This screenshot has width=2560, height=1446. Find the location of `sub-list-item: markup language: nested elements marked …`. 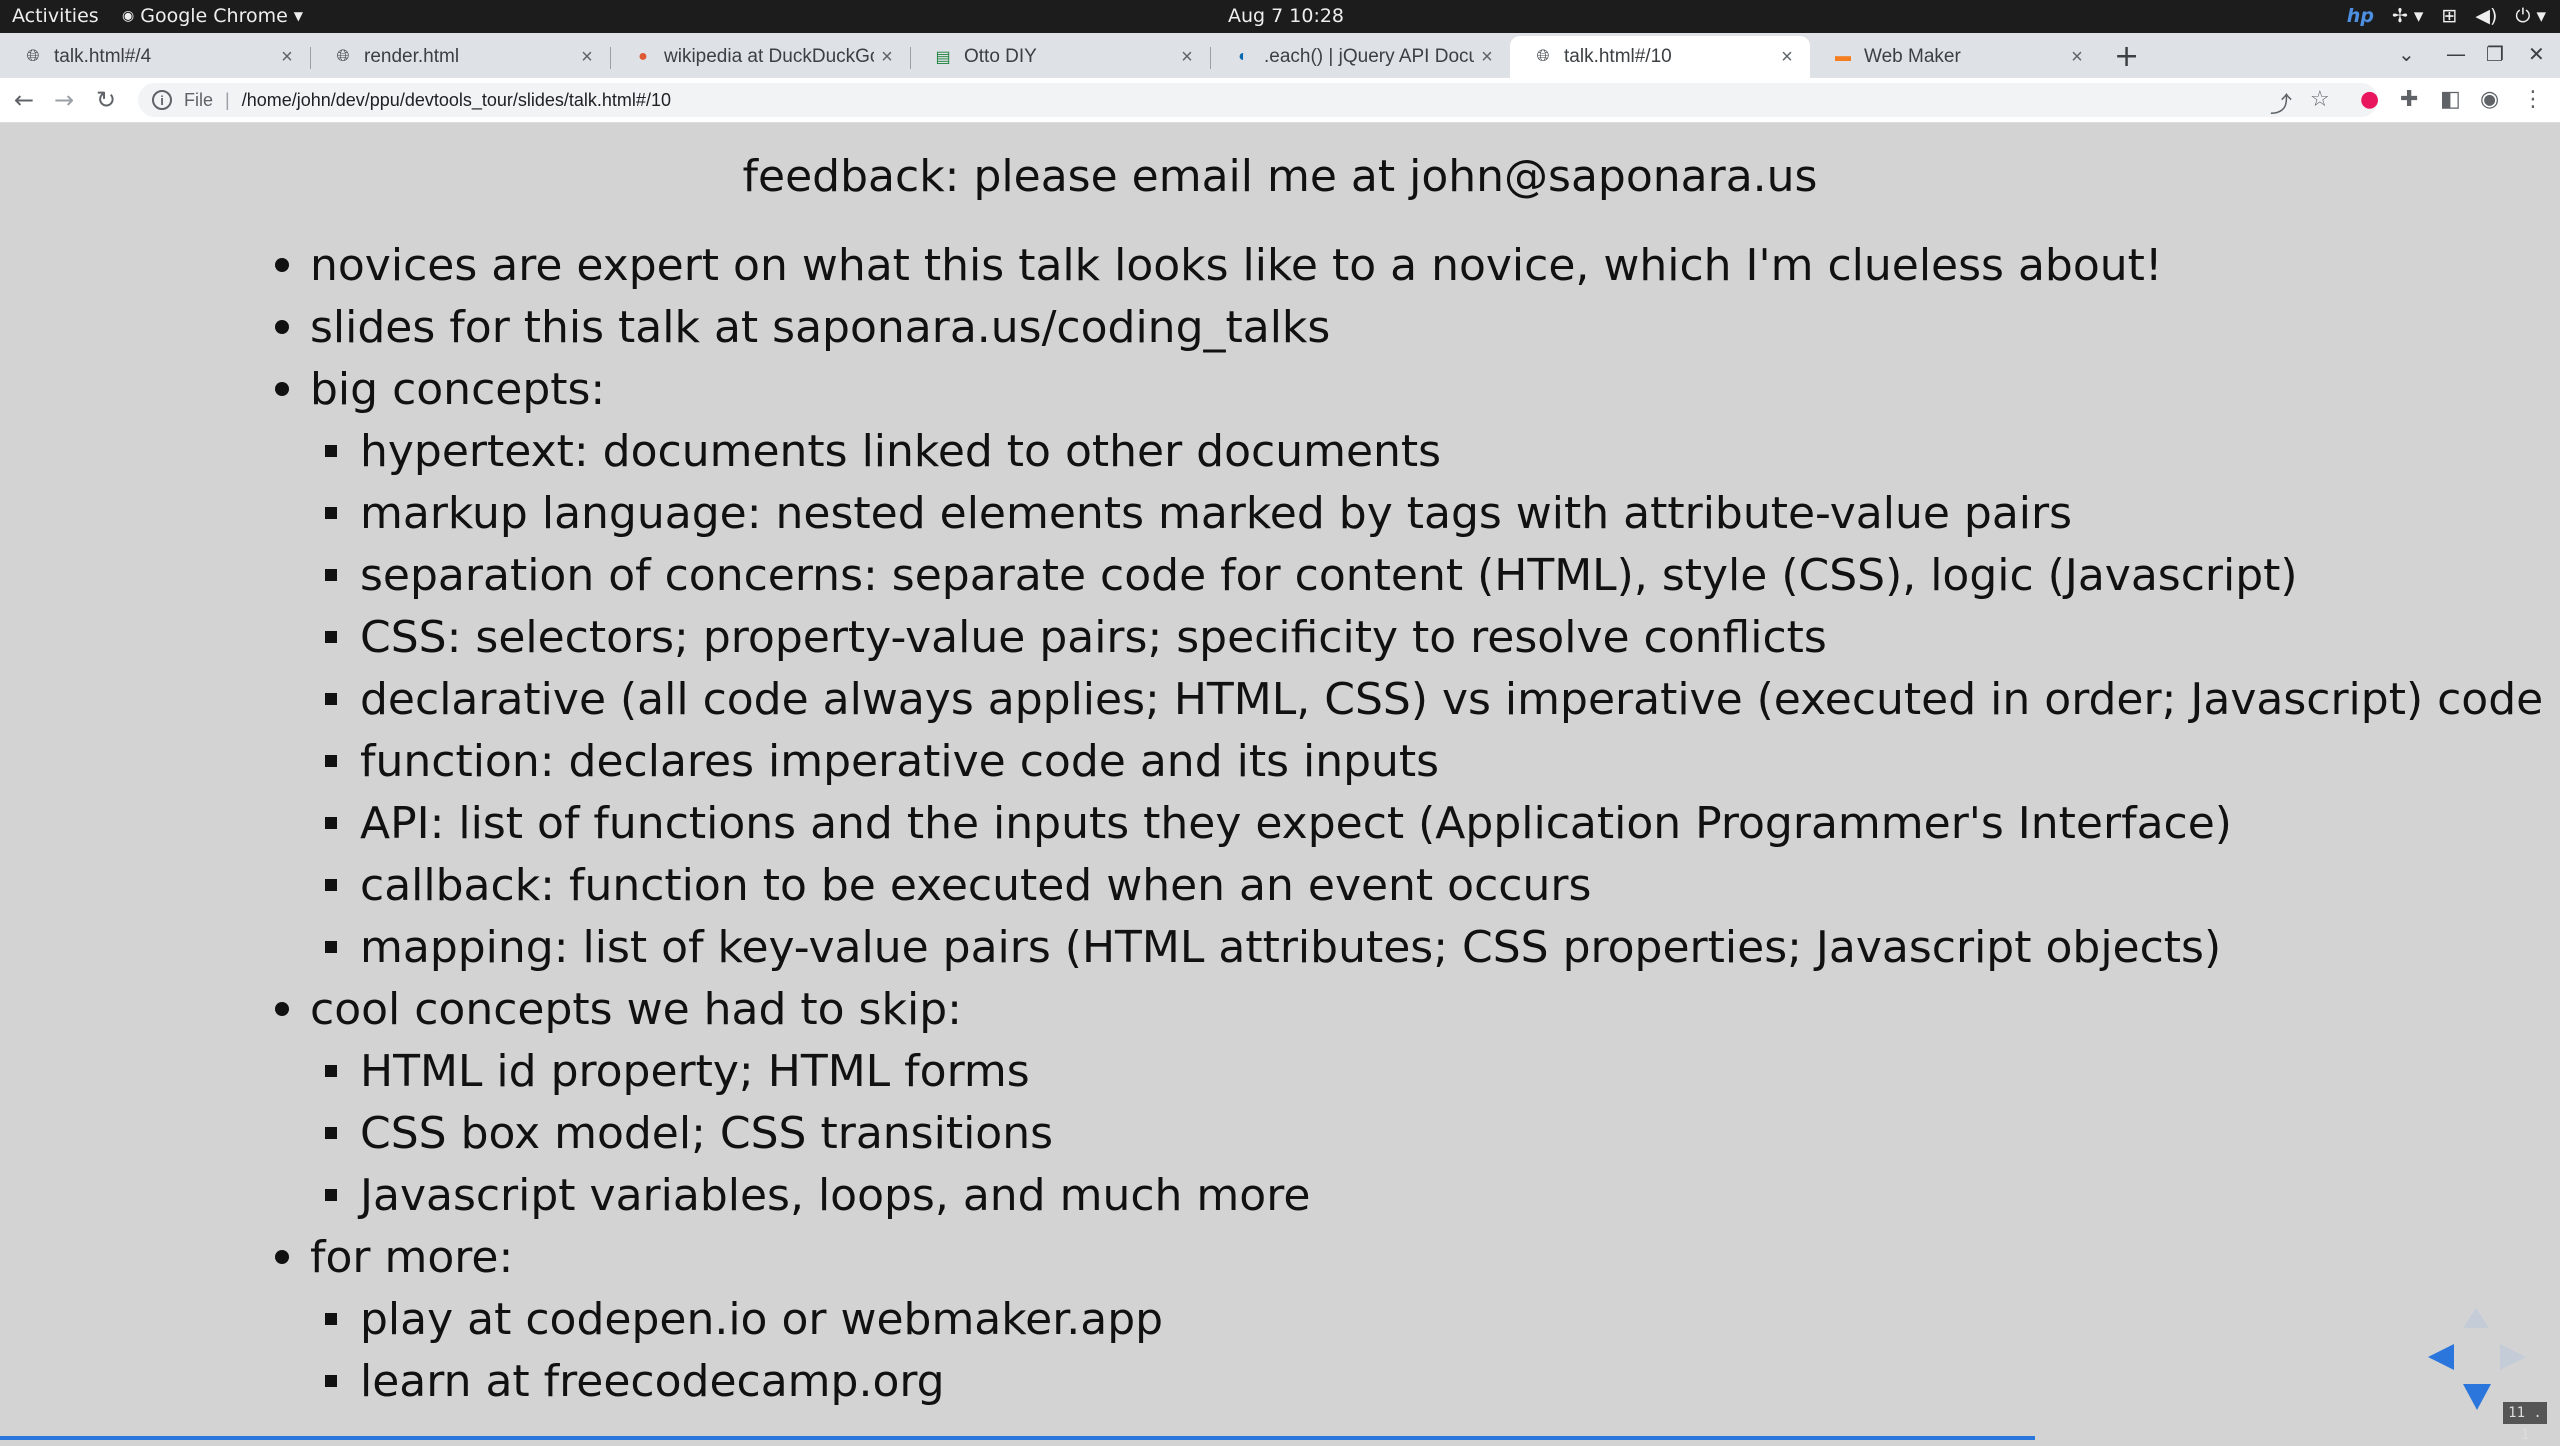

sub-list-item: markup language: nested elements marked … is located at coordinates (1216, 513).